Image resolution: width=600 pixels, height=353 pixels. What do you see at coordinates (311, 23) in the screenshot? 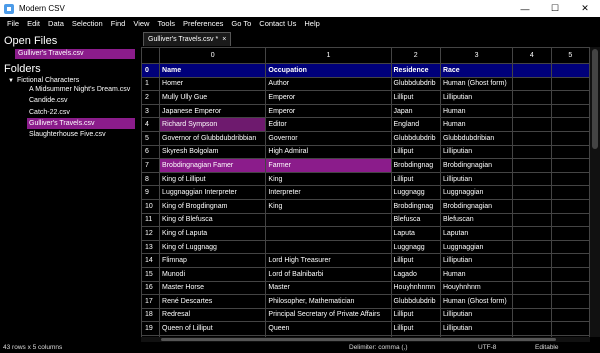
I see `menu-help: Help` at bounding box center [311, 23].